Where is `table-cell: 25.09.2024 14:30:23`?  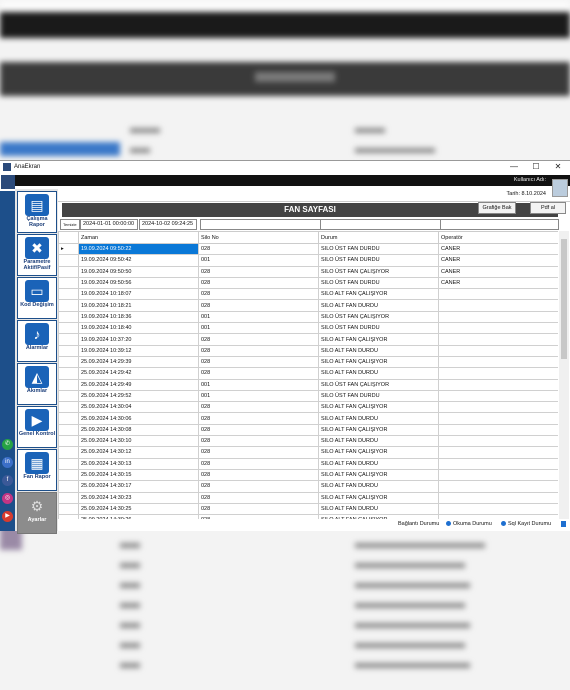
table-cell: 25.09.2024 14:30:23 is located at coordinates (138, 497).